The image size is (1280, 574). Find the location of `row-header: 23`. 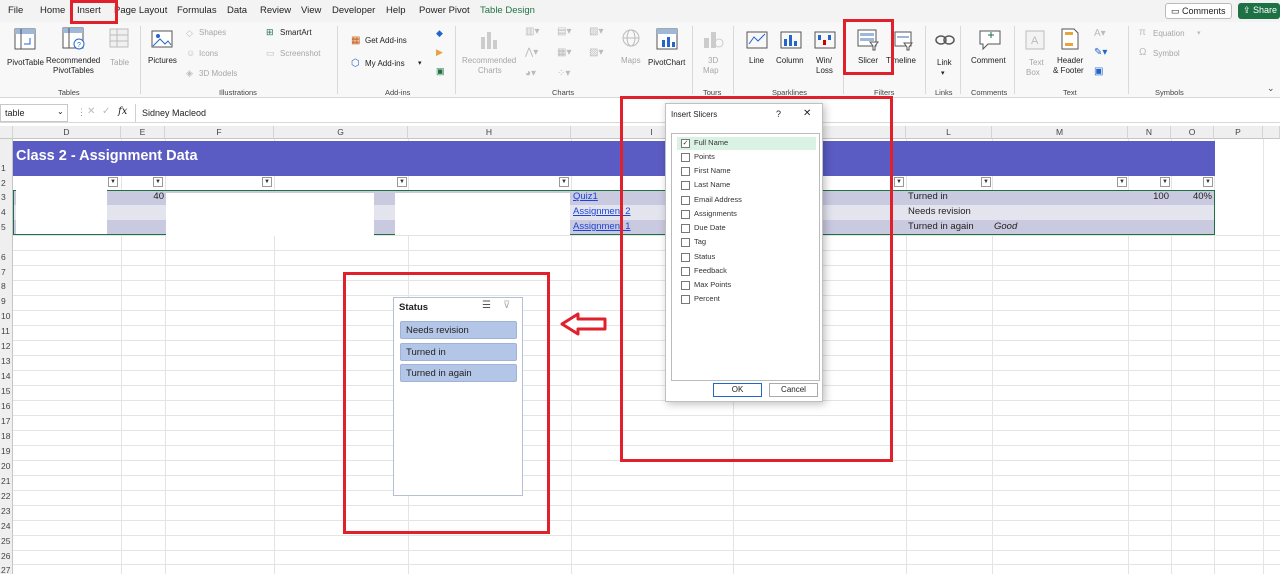

row-header: 23 is located at coordinates (6, 511).